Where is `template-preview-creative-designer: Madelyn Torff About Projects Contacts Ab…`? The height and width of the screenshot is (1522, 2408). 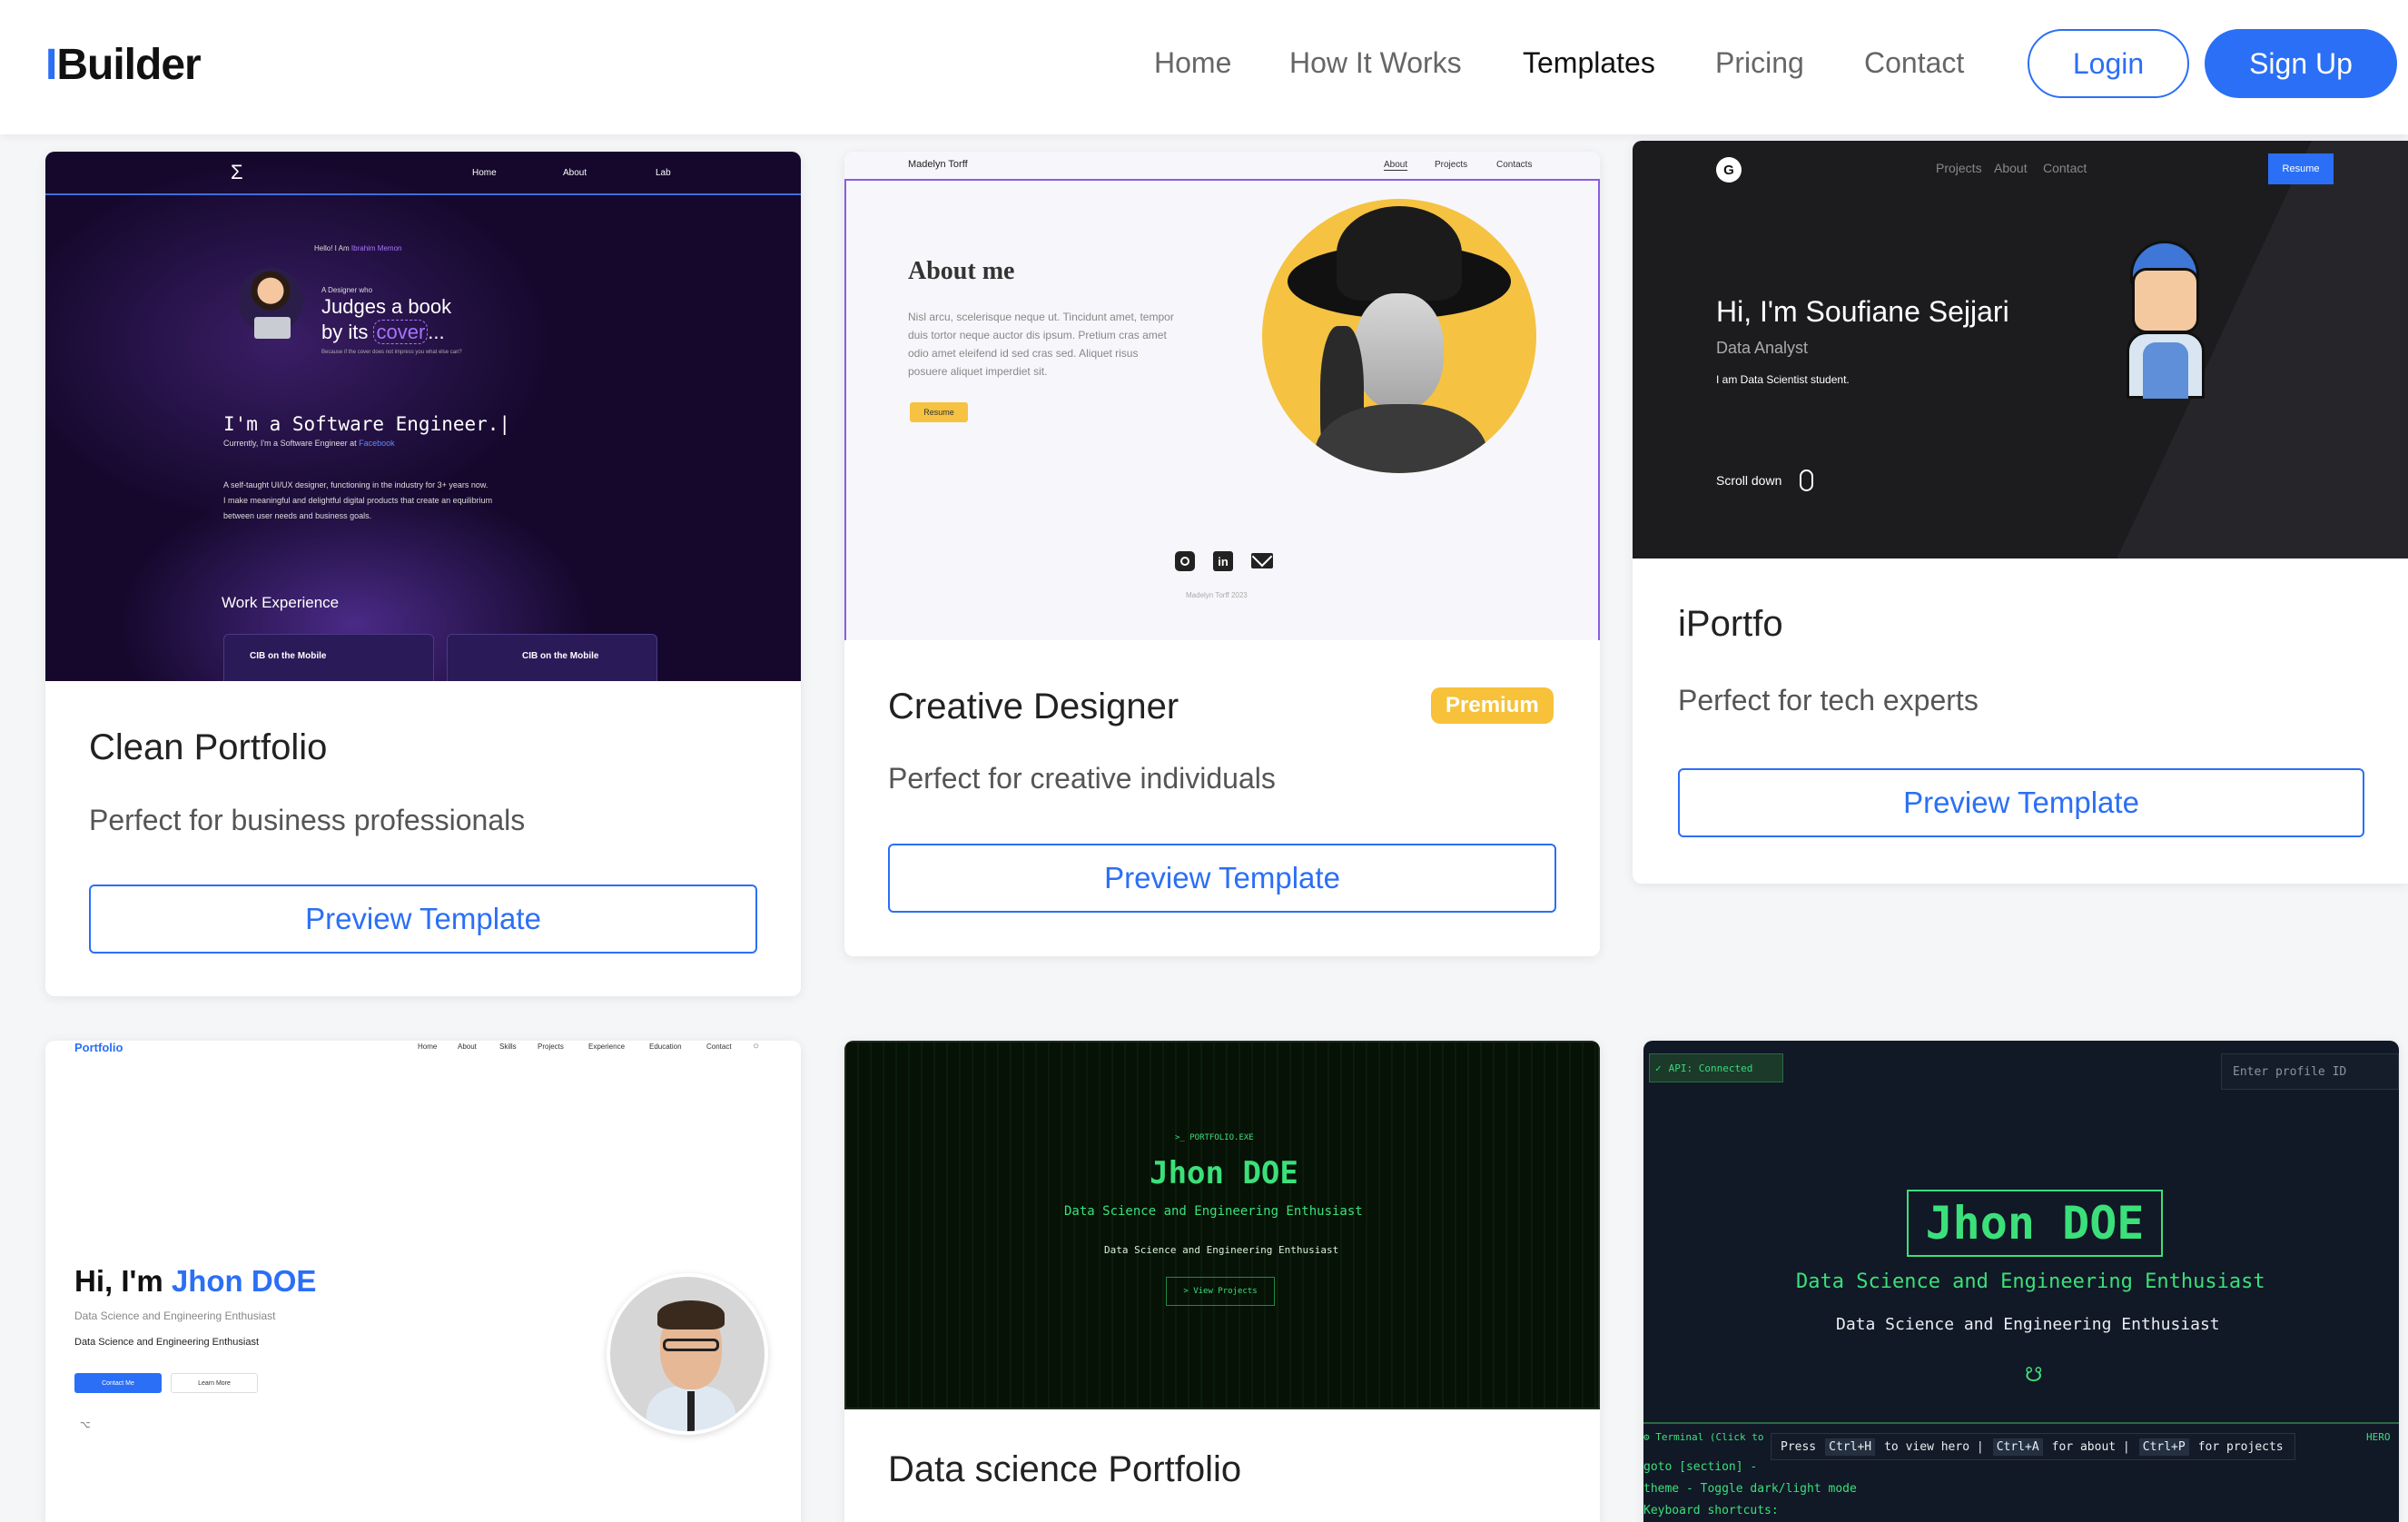 template-preview-creative-designer: Madelyn Torff About Projects Contacts Ab… is located at coordinates (1222, 396).